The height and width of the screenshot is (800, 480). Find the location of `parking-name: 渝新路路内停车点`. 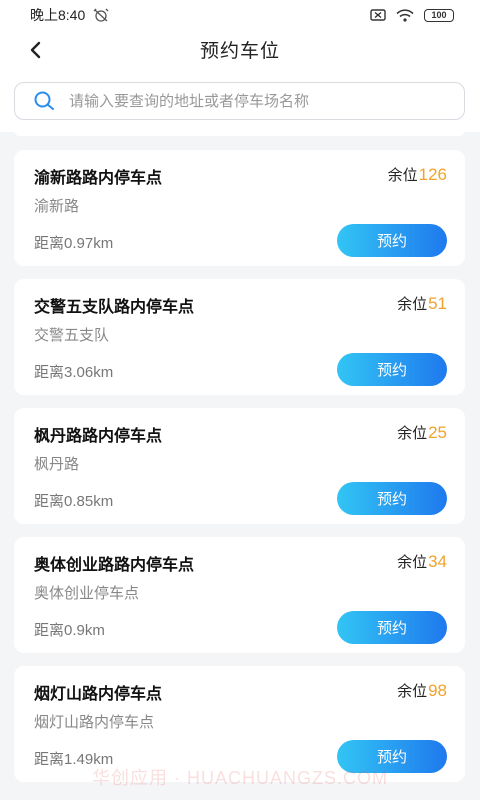

parking-name: 渝新路路内停车点 is located at coordinates (98, 178).